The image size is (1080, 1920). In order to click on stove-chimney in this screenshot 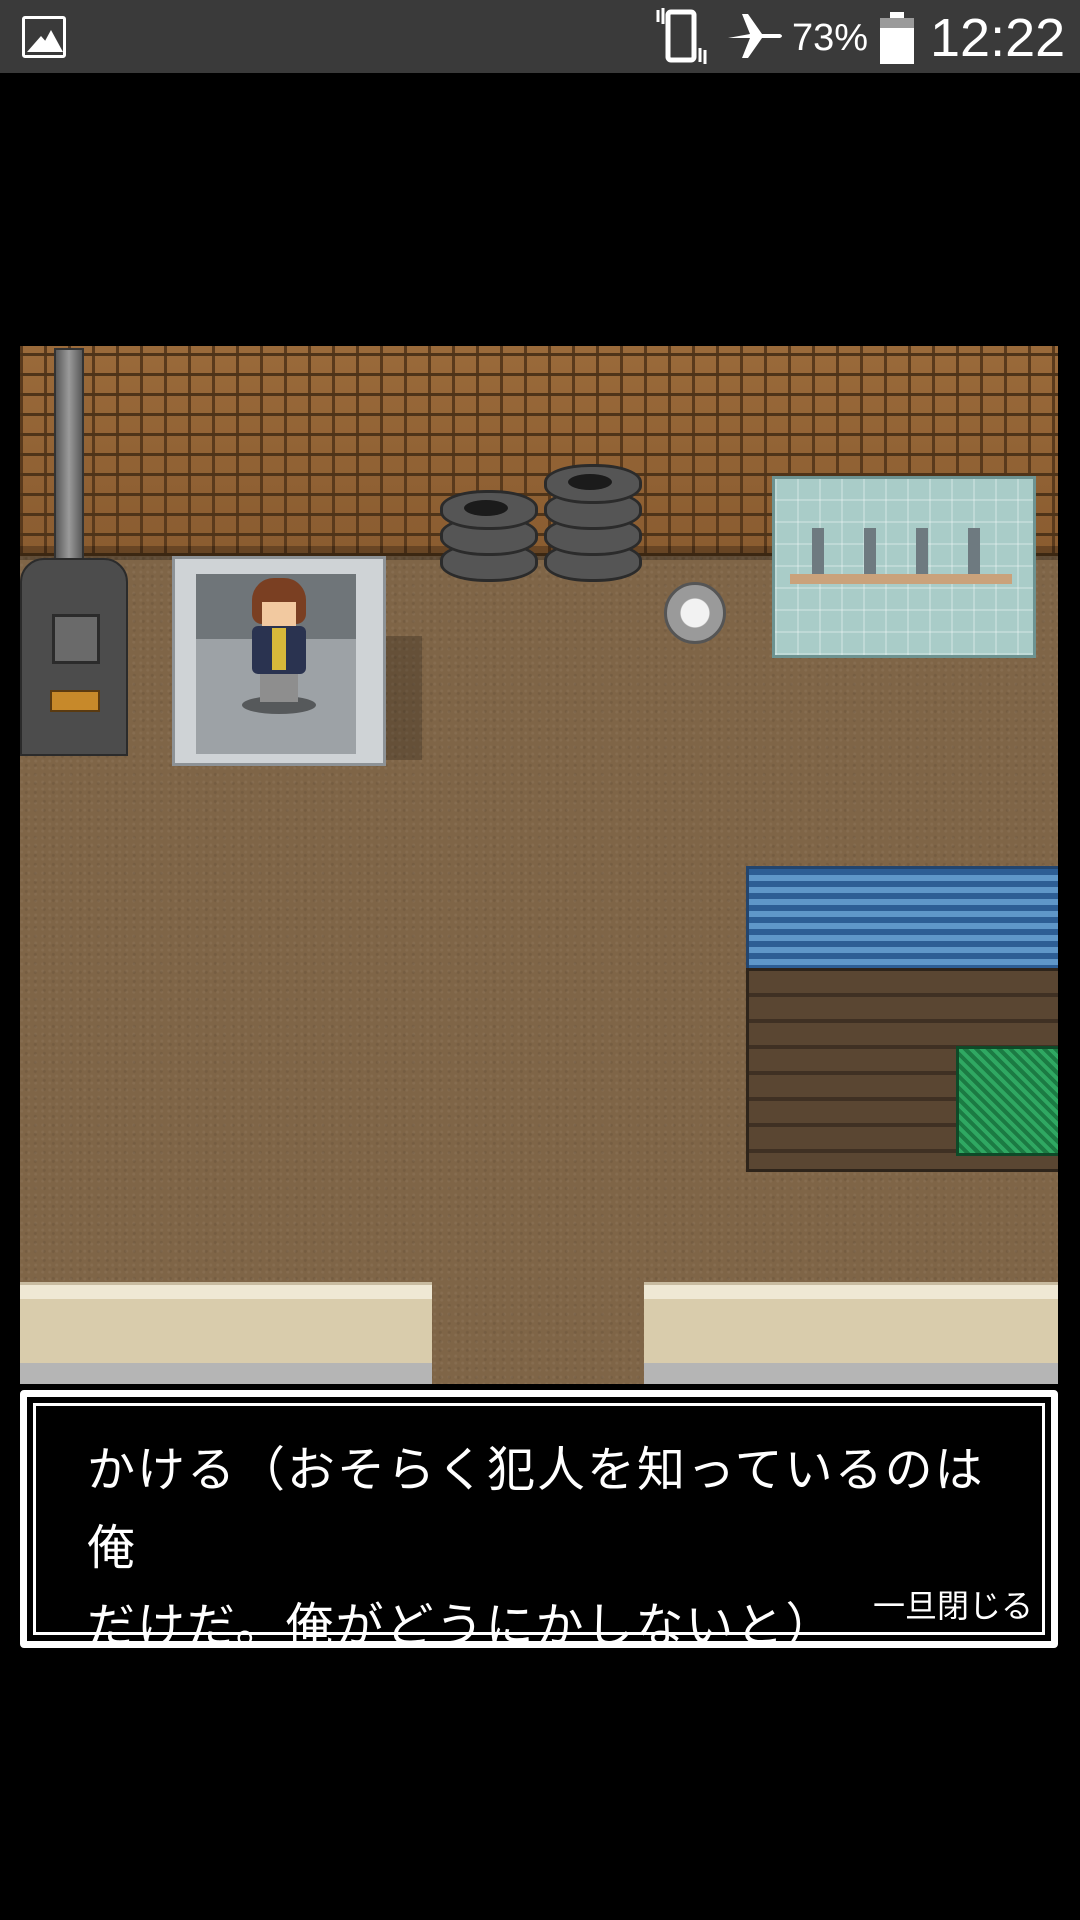, I will do `click(69, 470)`.